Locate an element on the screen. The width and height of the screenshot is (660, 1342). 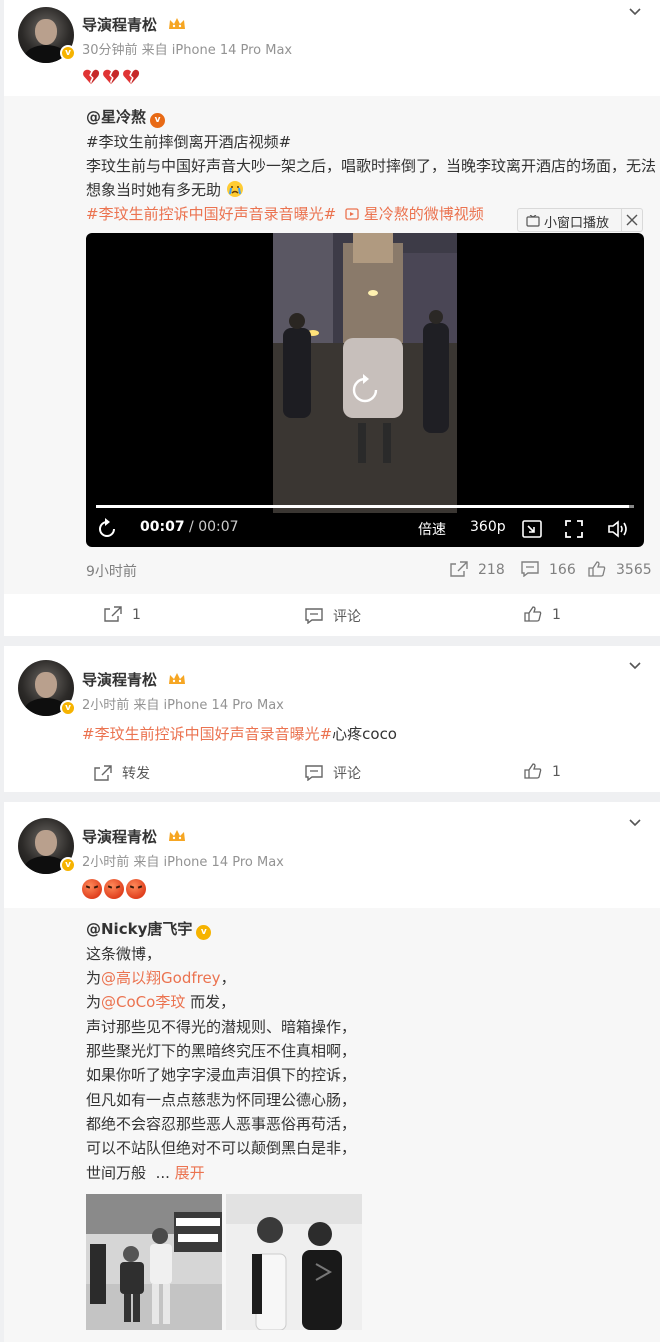
crying-face-icon is located at coordinates (234, 189).